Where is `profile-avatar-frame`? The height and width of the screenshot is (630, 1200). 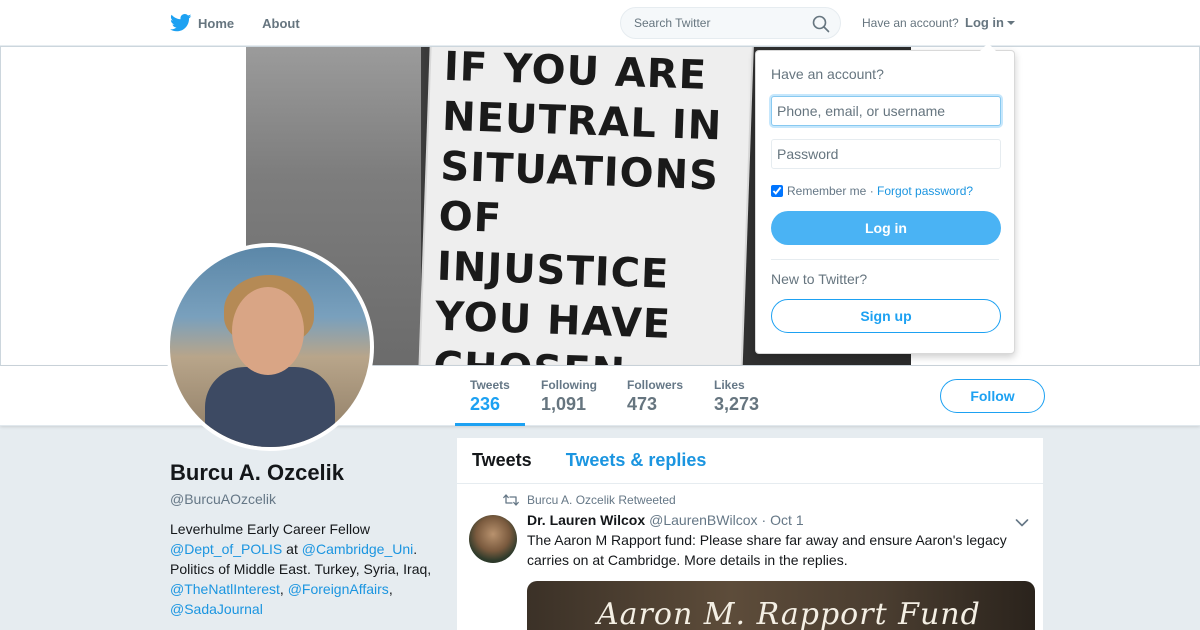
profile-avatar-frame is located at coordinates (270, 347).